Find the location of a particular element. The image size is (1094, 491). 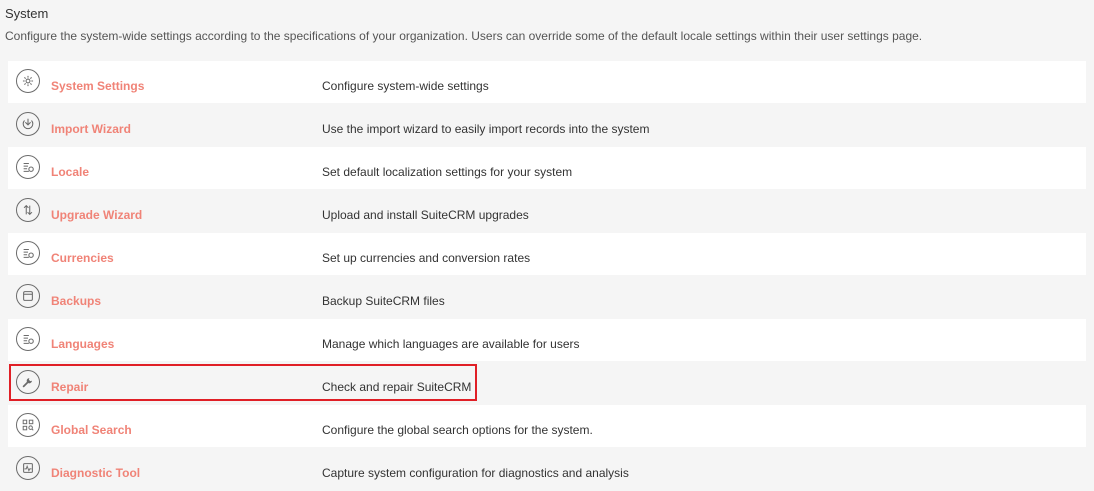

section-title: System is located at coordinates (27, 13).